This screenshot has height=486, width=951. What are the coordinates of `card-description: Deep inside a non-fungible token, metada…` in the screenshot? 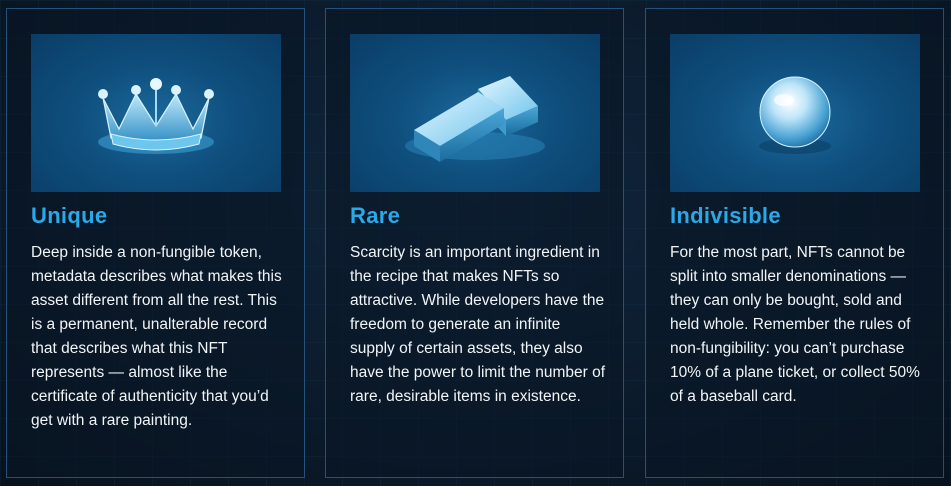 It's located at (156, 336).